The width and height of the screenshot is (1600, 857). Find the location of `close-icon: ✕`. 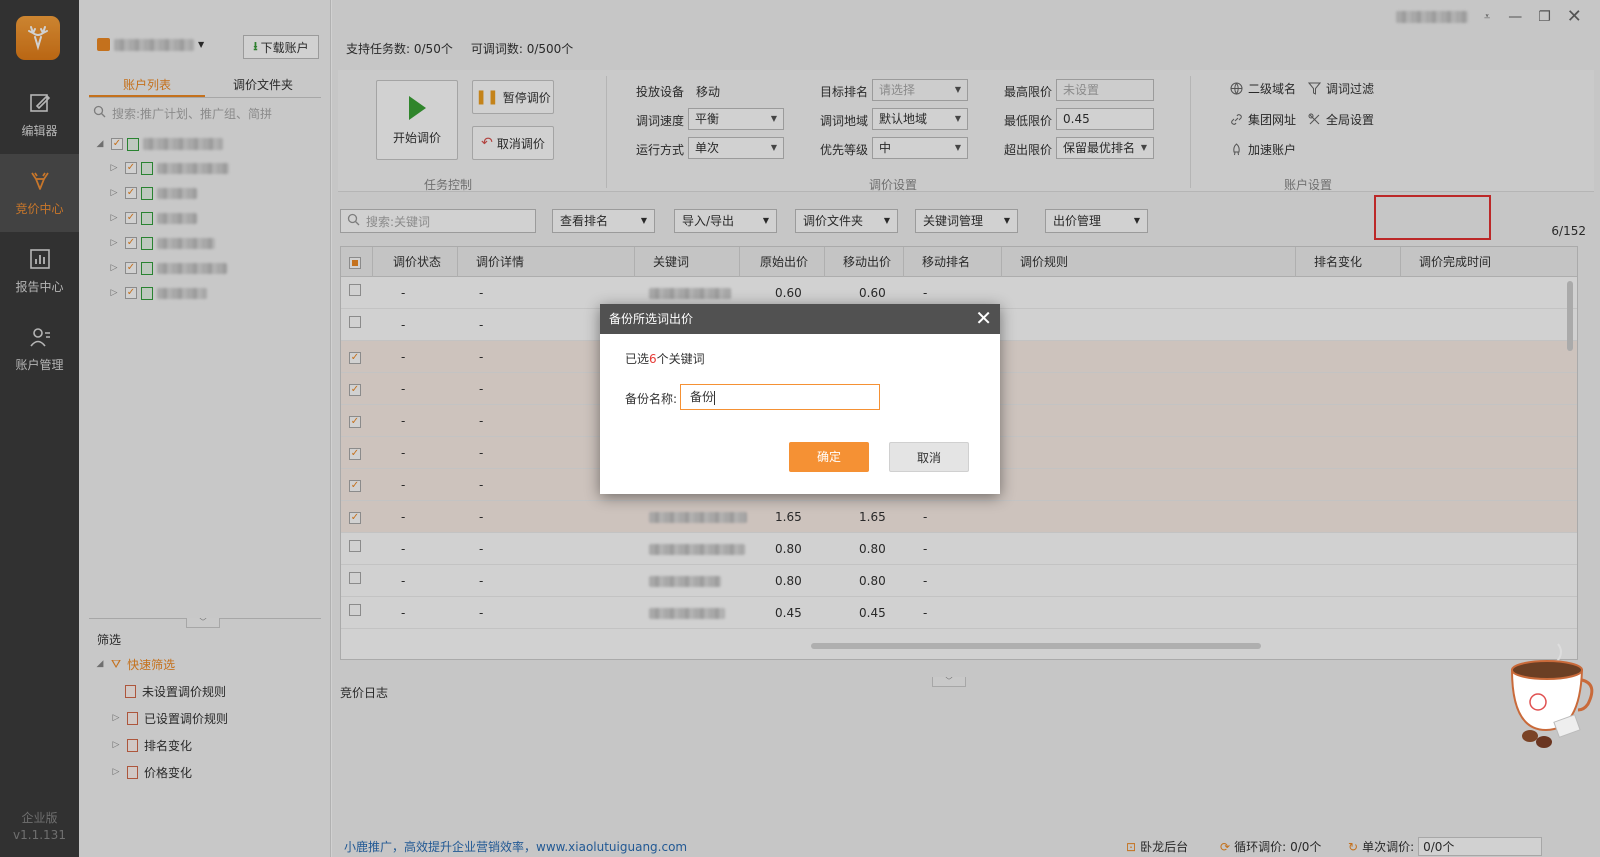

close-icon: ✕ is located at coordinates (983, 318).